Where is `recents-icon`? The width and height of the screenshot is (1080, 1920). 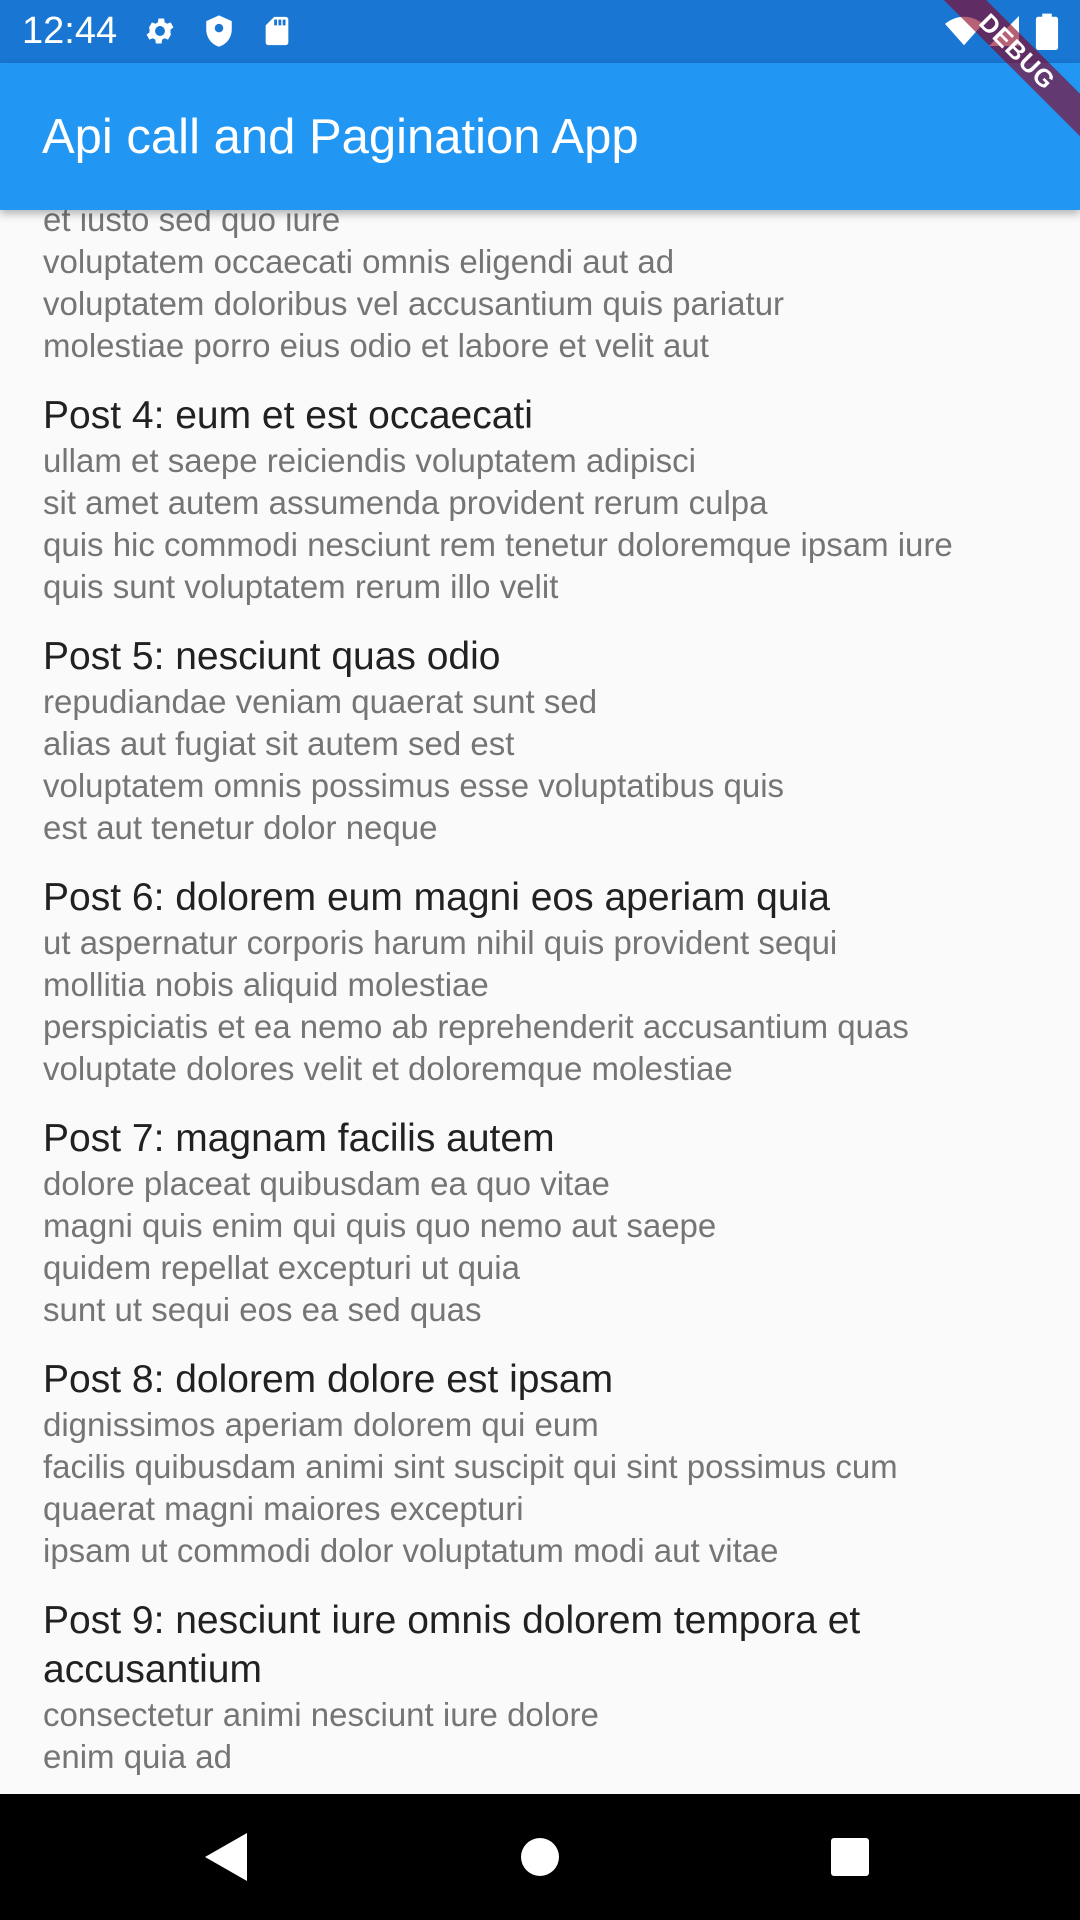 recents-icon is located at coordinates (850, 1857).